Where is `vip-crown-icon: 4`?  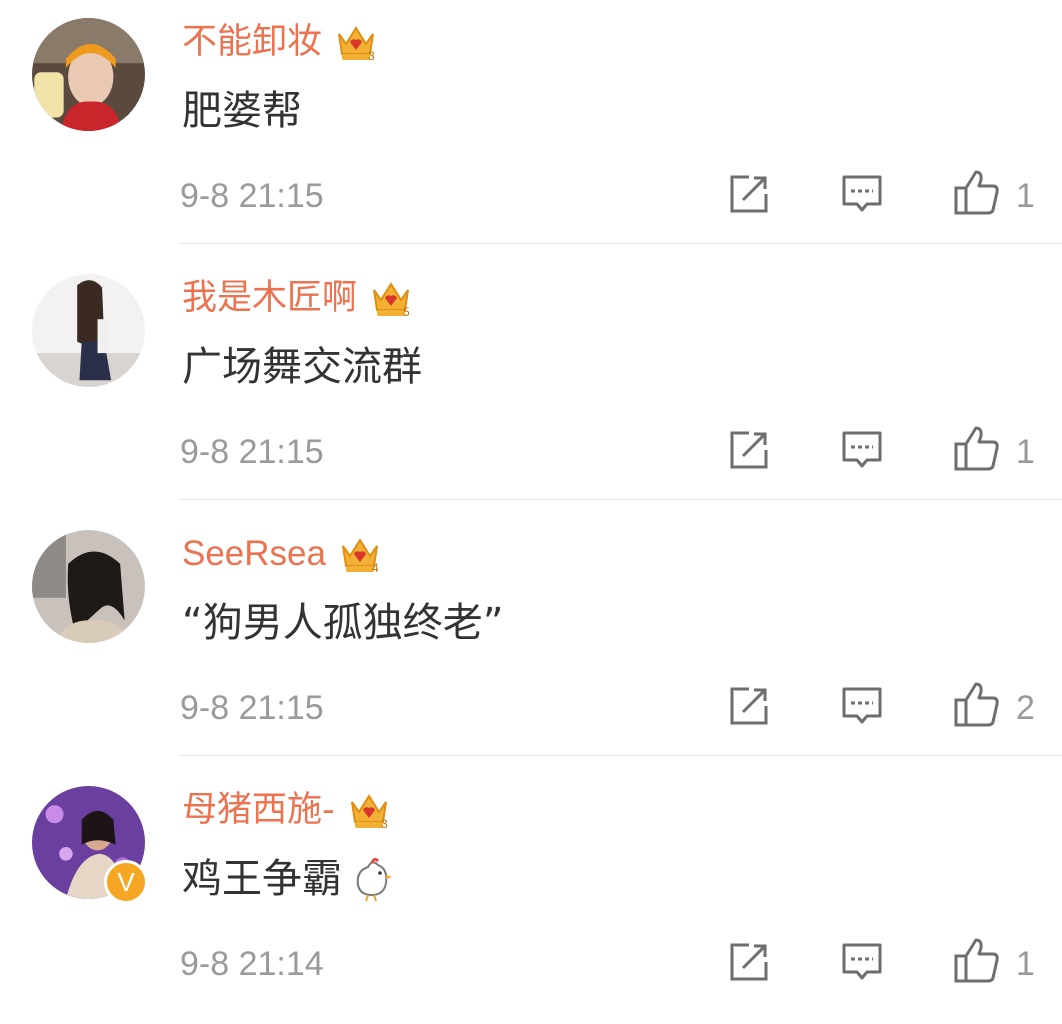 vip-crown-icon: 4 is located at coordinates (360, 556).